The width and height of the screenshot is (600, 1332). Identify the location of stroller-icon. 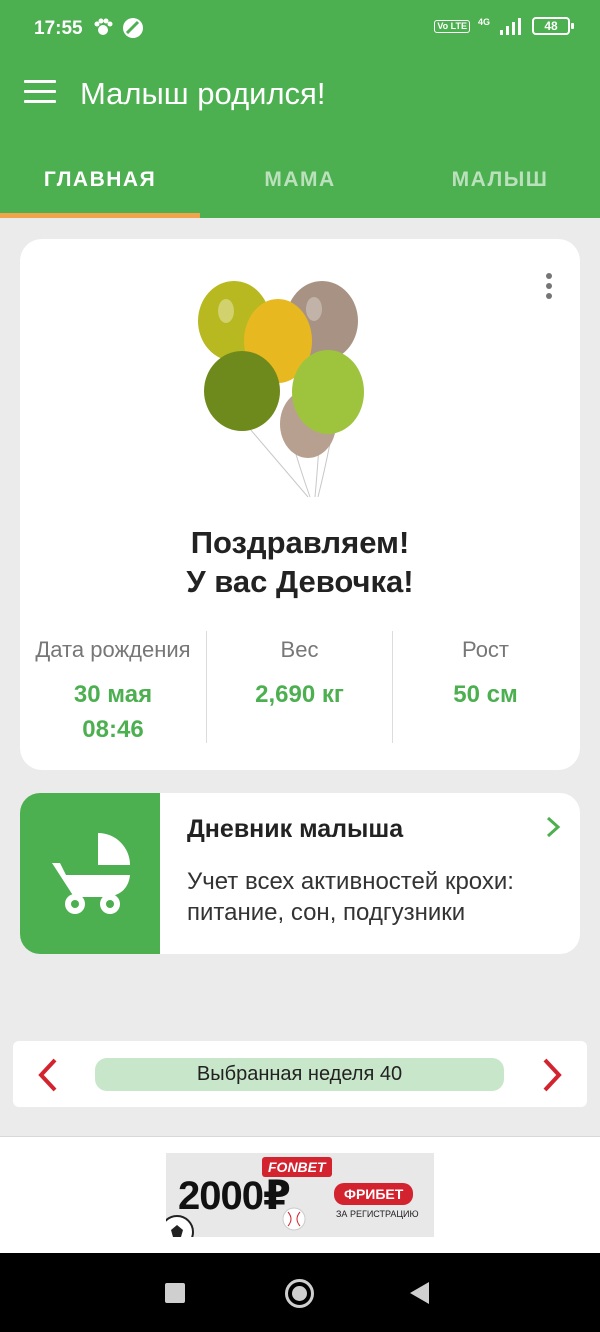
(91, 873).